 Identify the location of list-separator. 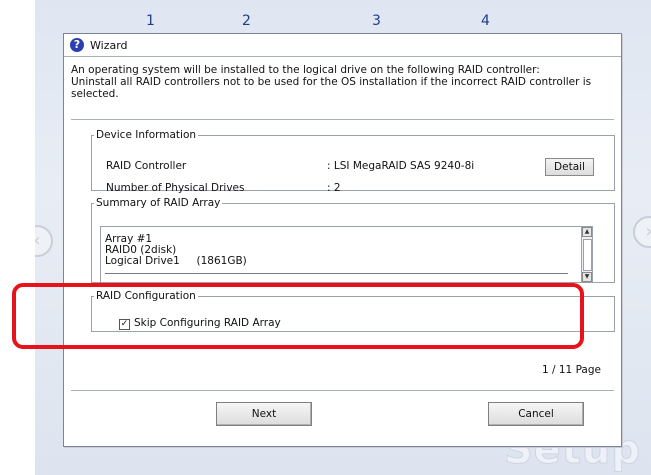
(336, 273).